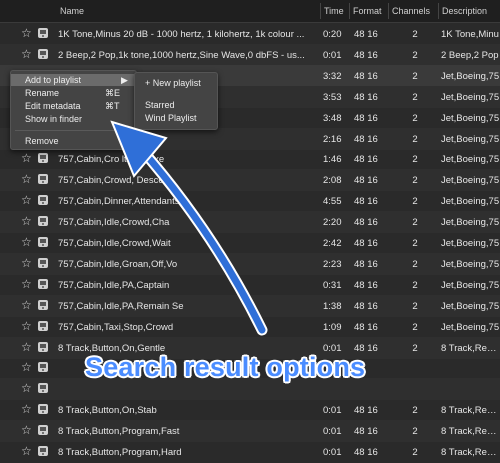  What do you see at coordinates (114, 243) in the screenshot?
I see `cell-name: 757,Cabin,Idle,Crowd,Wait` at bounding box center [114, 243].